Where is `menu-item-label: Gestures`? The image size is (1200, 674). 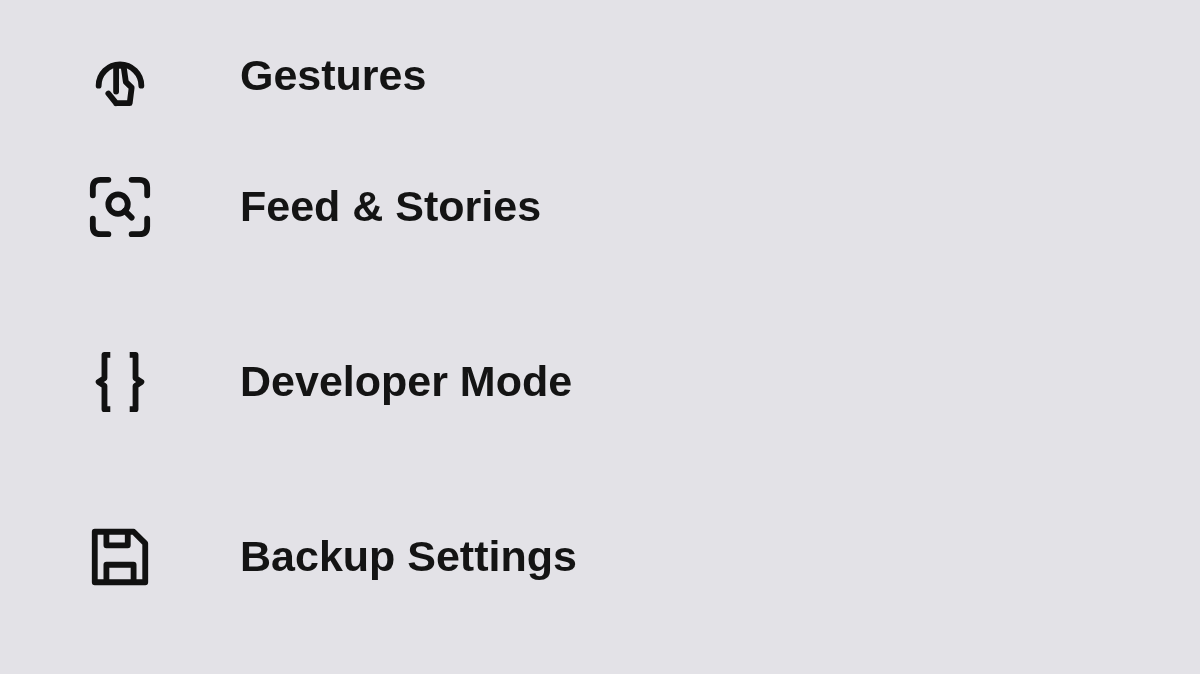 menu-item-label: Gestures is located at coordinates (333, 75).